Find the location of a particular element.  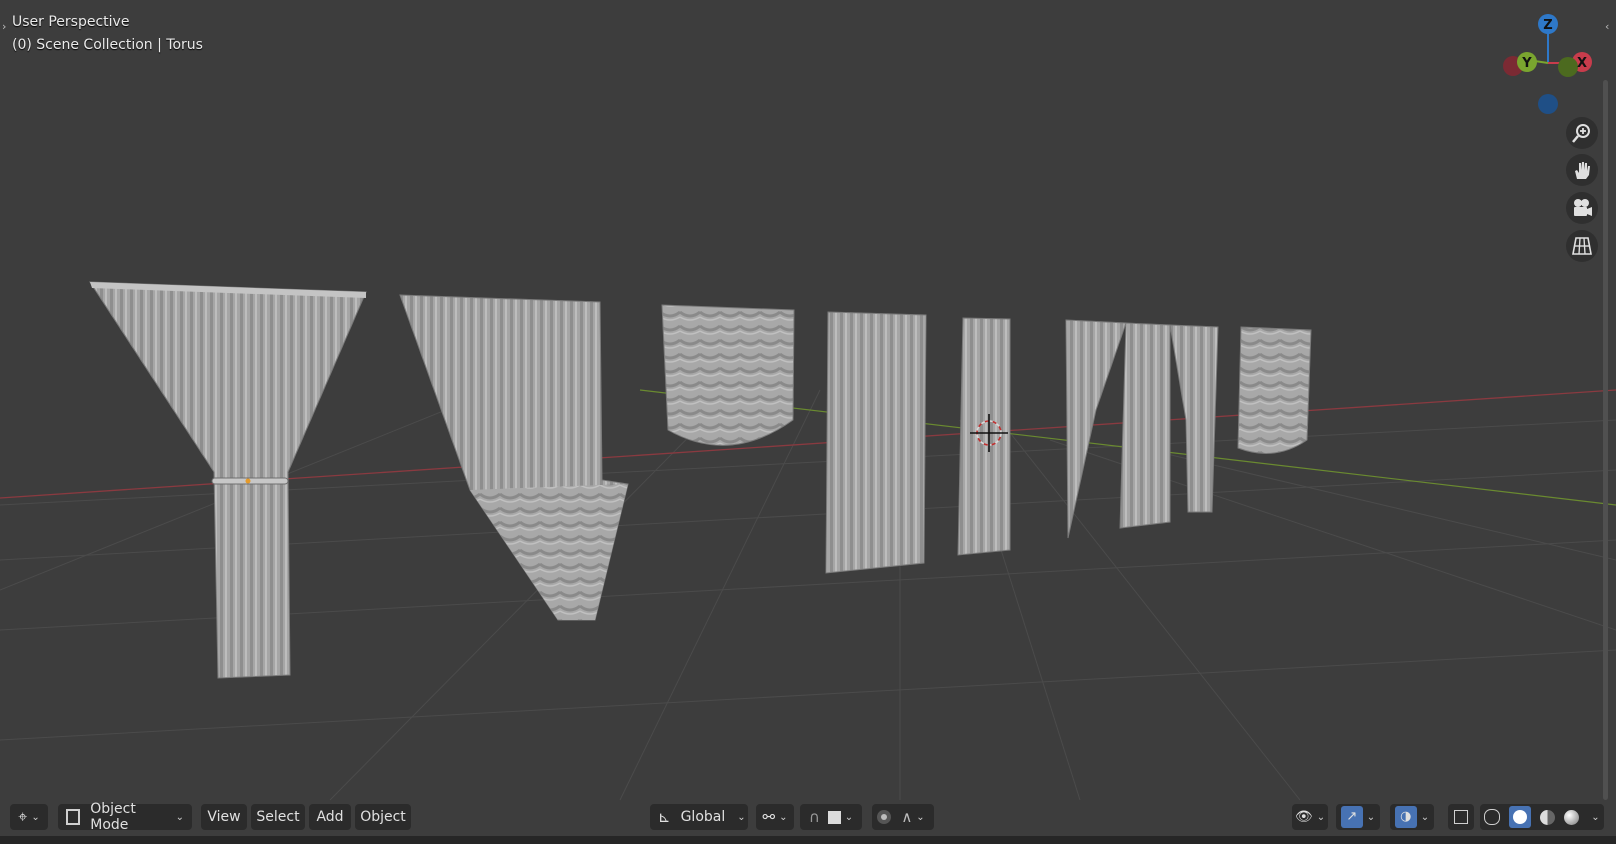

mode-label: Object Mode is located at coordinates (113, 817).